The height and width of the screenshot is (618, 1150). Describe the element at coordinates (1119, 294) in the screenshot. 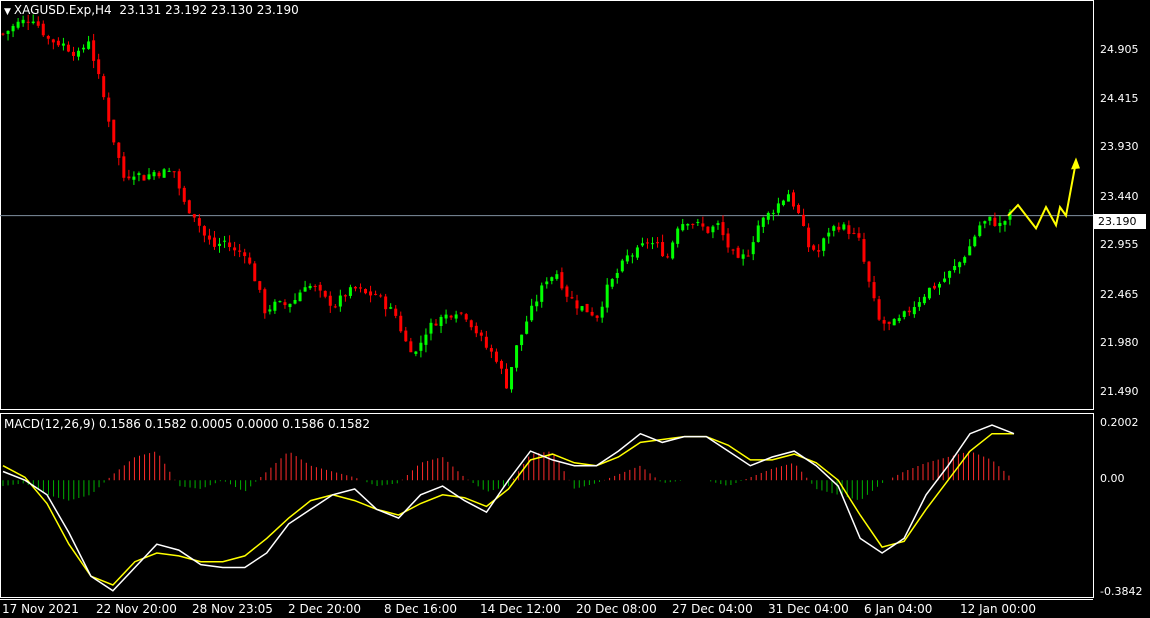

I see `price-tick: 22.465` at that location.